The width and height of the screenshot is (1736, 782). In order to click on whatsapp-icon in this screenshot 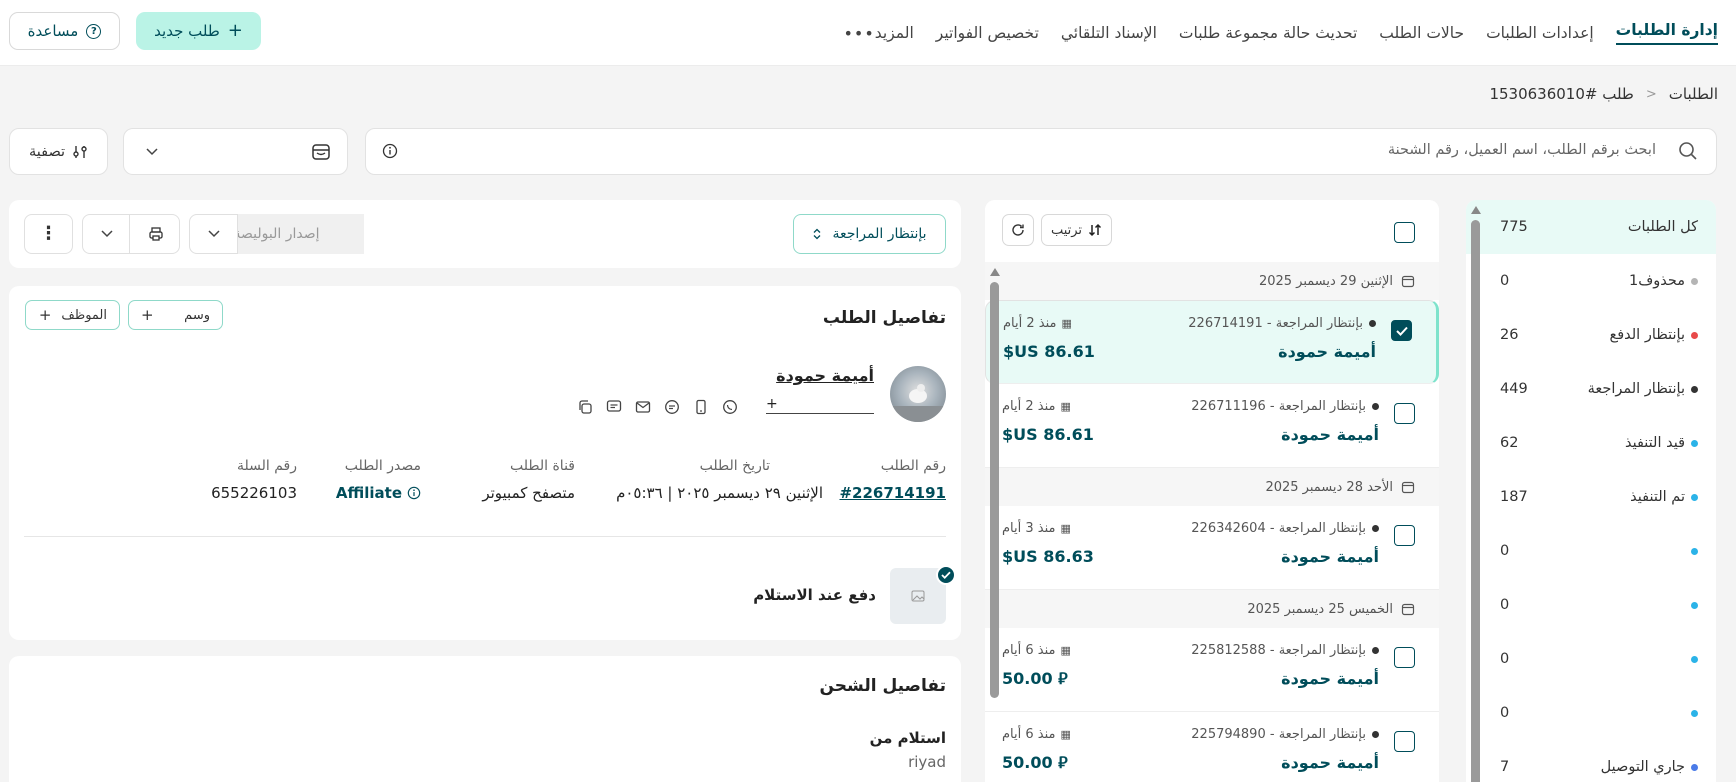, I will do `click(730, 407)`.